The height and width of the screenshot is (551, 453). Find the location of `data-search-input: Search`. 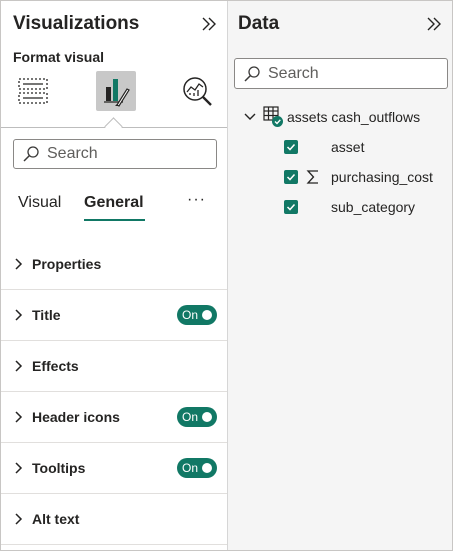

data-search-input: Search is located at coordinates (341, 73).